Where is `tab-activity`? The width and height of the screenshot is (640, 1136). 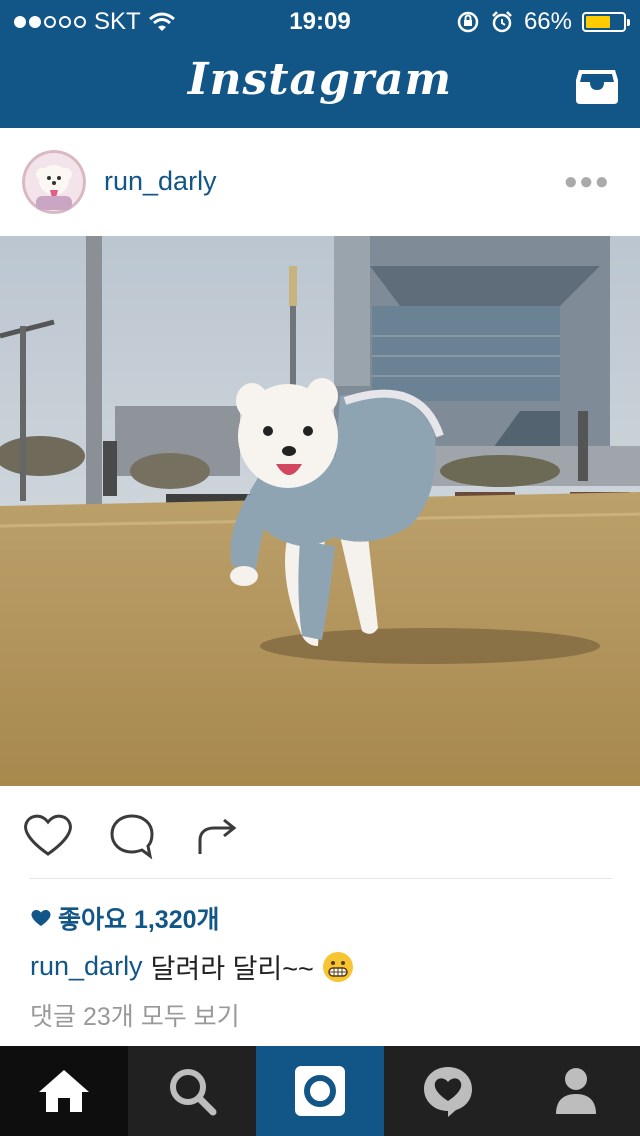 tab-activity is located at coordinates (448, 1091).